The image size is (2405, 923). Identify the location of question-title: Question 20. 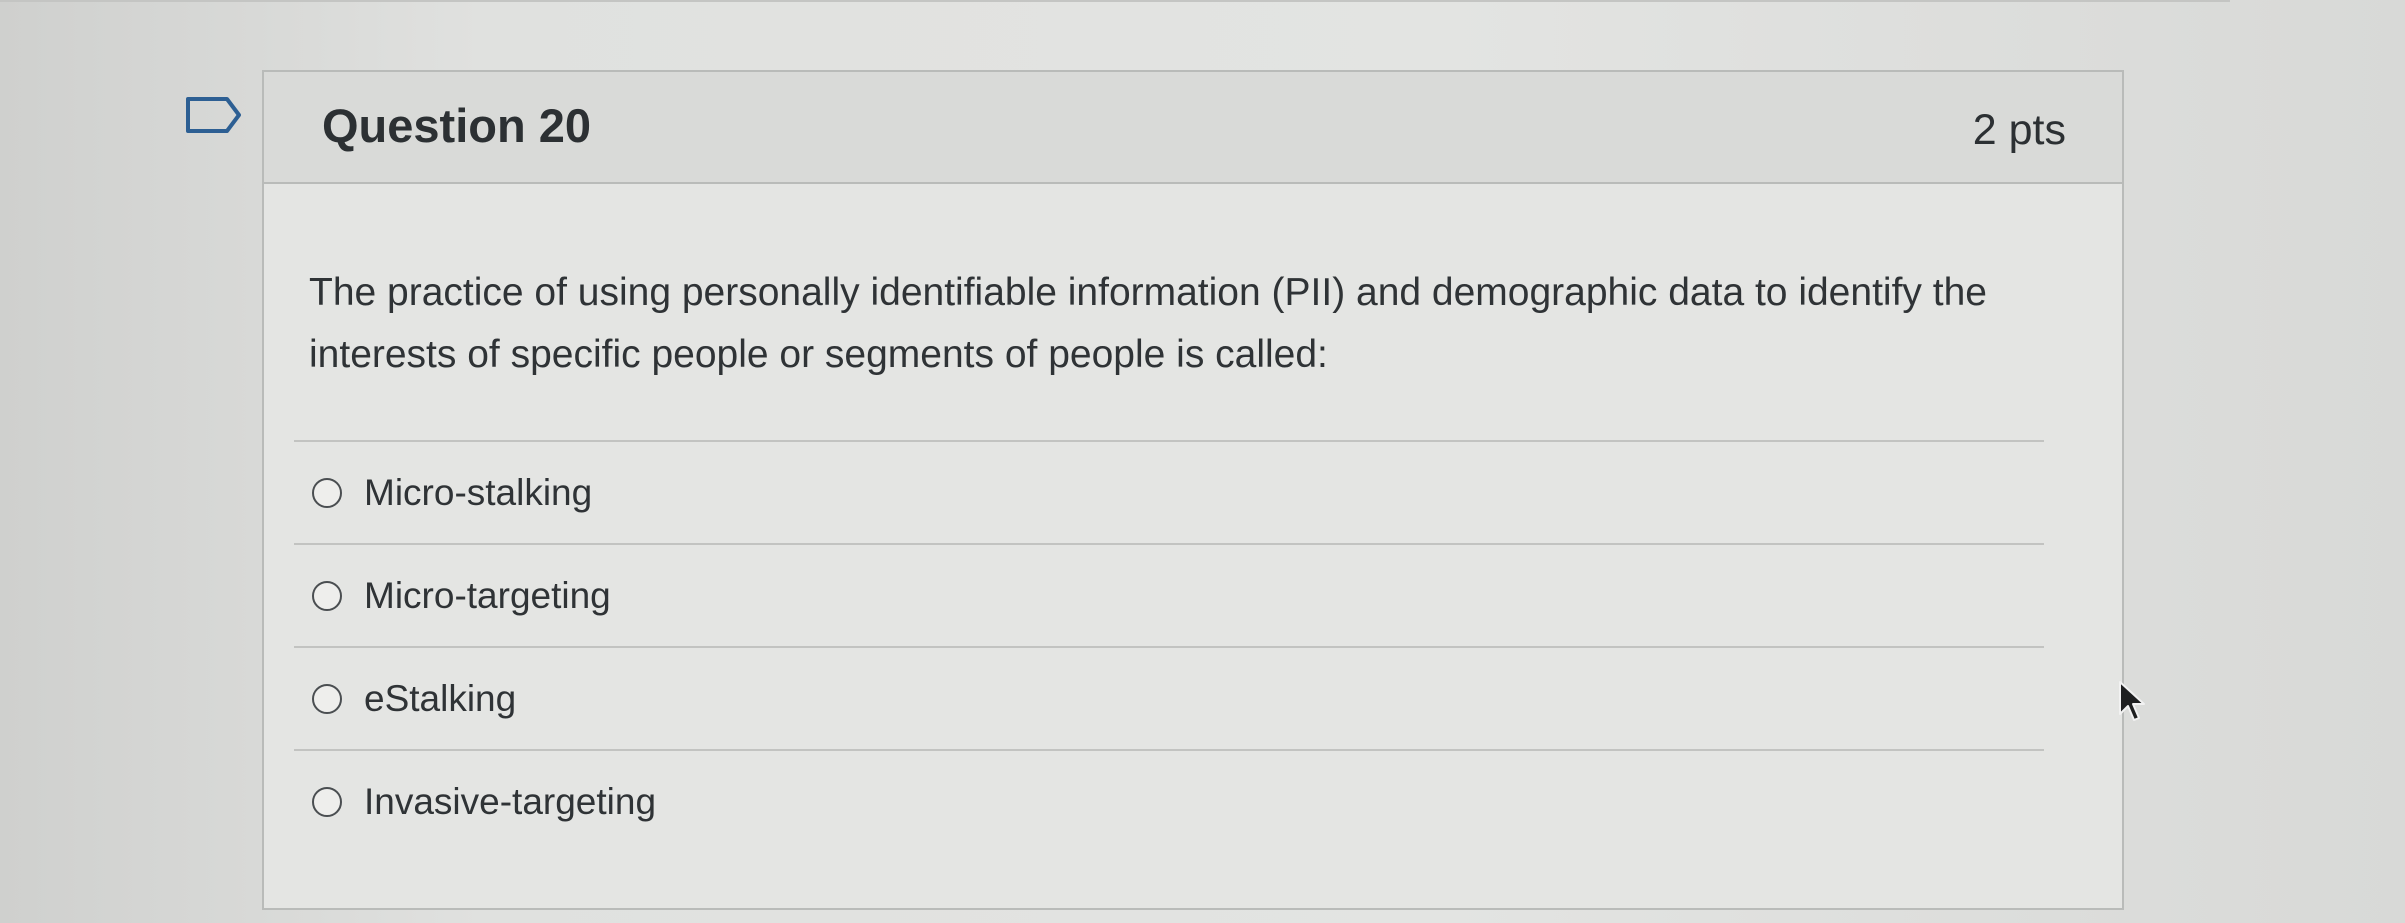
(457, 125).